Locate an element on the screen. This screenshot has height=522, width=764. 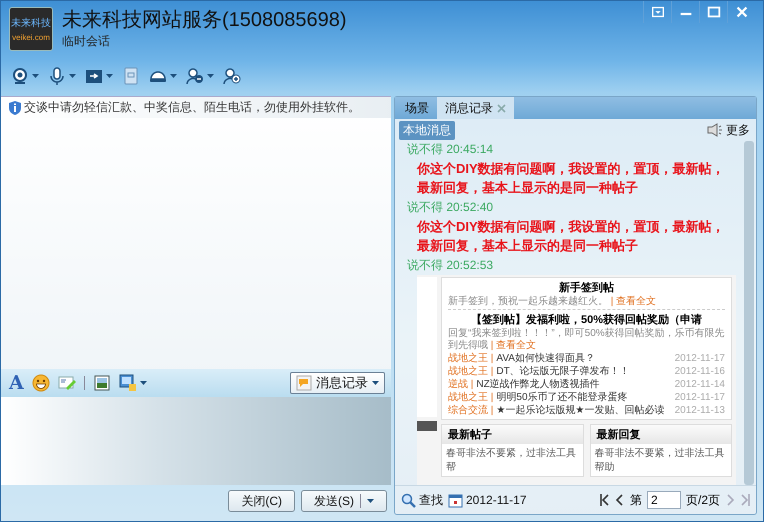
action-button: 关闭(C) is located at coordinates (261, 501).